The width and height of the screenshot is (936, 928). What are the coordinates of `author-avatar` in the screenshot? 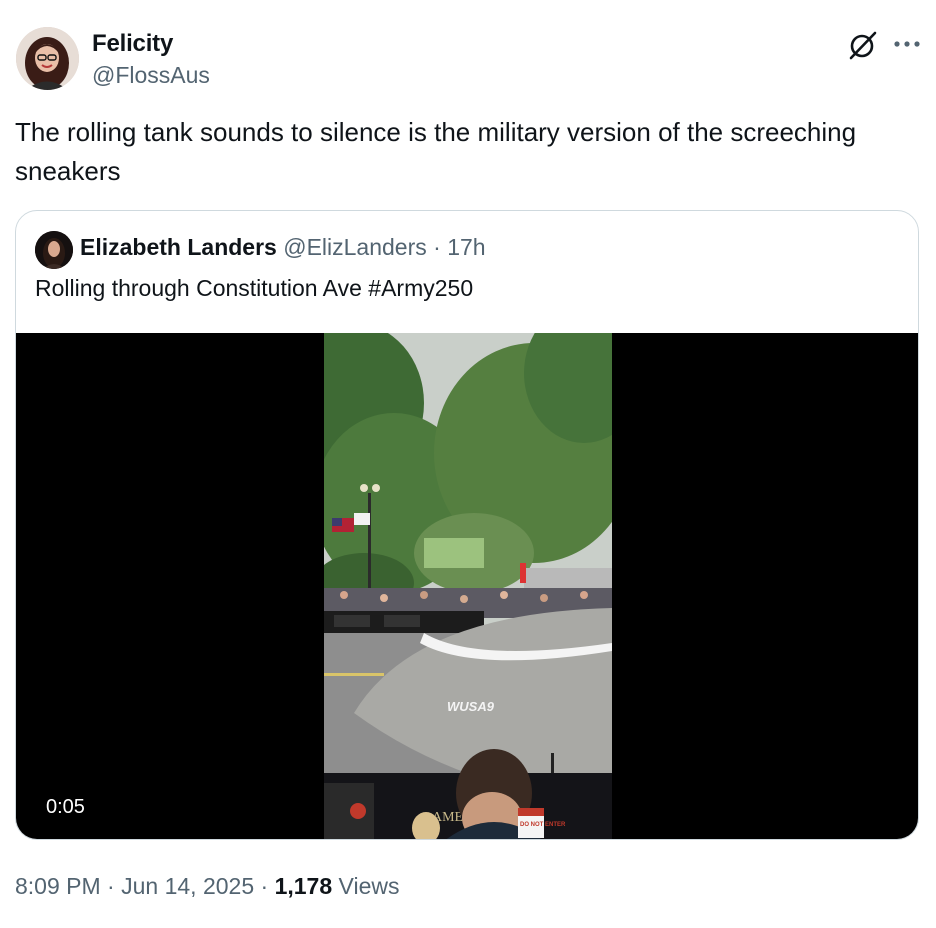 It's located at (47, 58).